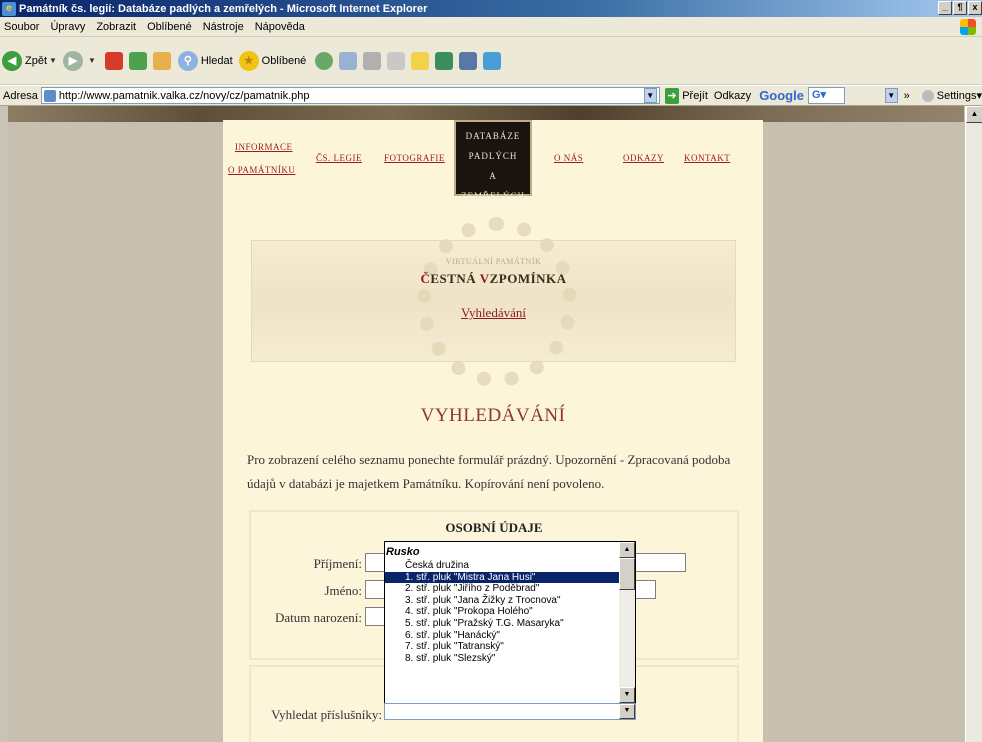 This screenshot has height=742, width=982. I want to click on nav-o-pamatniku: O PAMÁTNÍKU, so click(261, 170).